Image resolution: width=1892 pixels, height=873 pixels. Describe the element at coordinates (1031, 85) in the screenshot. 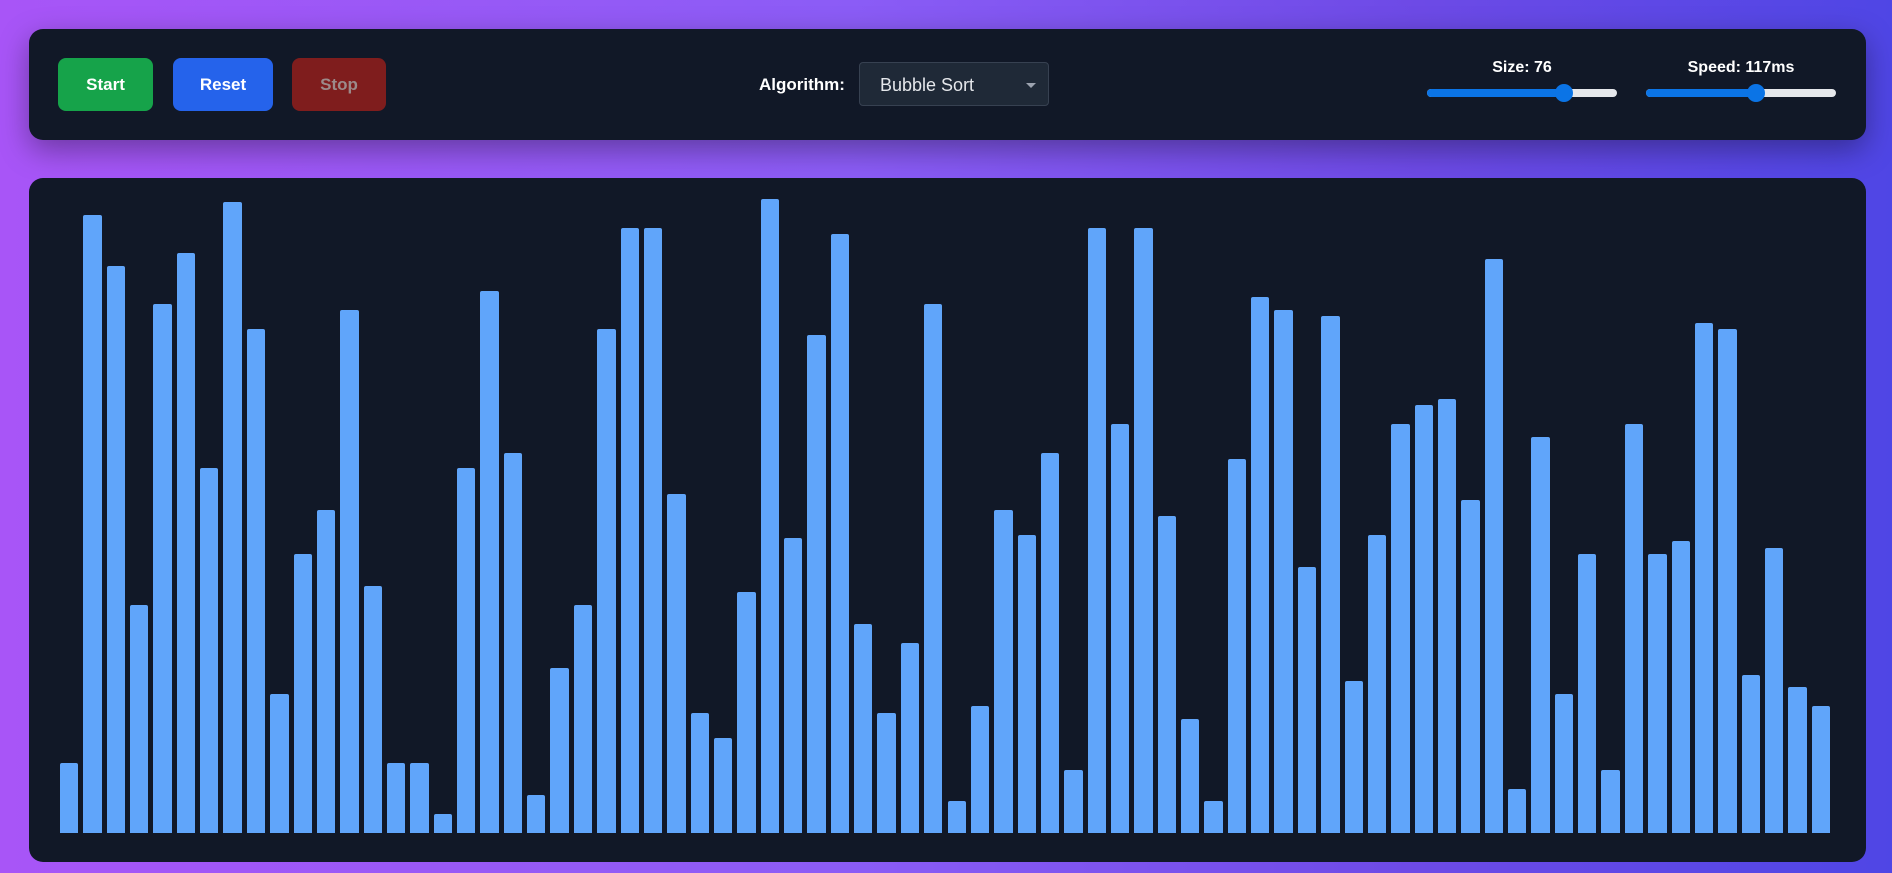

I see `chevron-down-icon` at that location.